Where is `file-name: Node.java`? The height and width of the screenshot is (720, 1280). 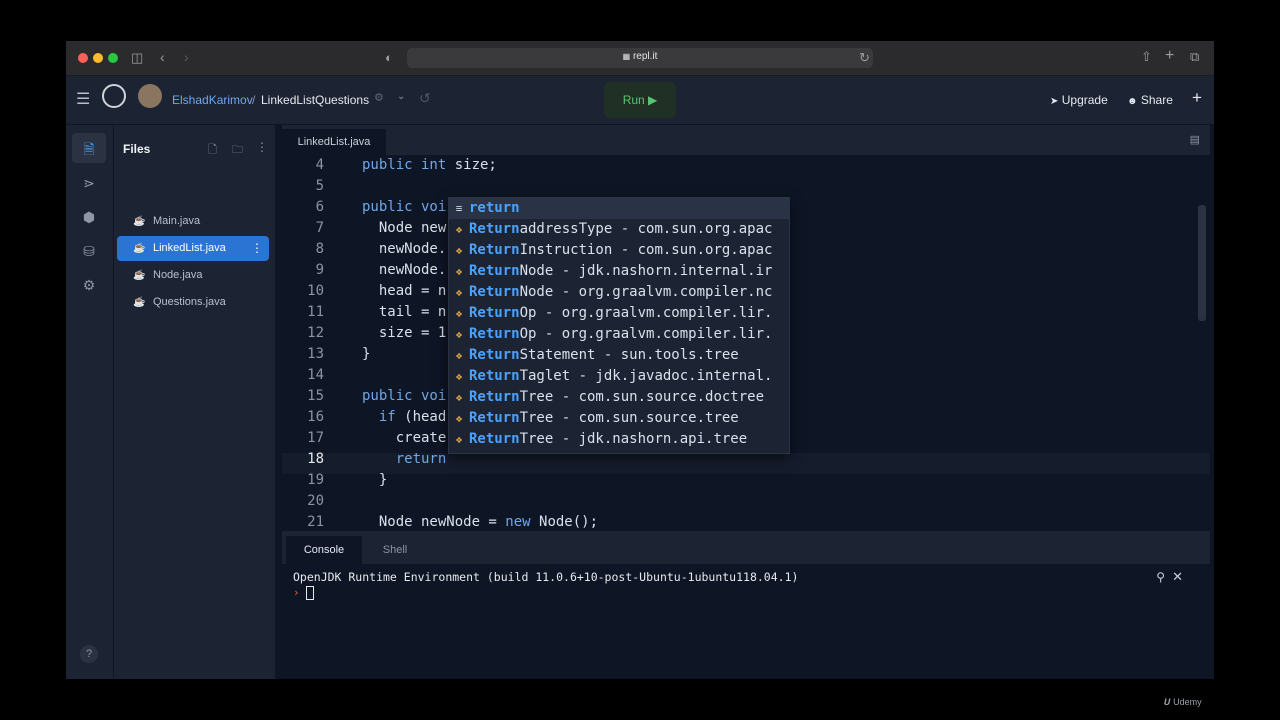 file-name: Node.java is located at coordinates (178, 275).